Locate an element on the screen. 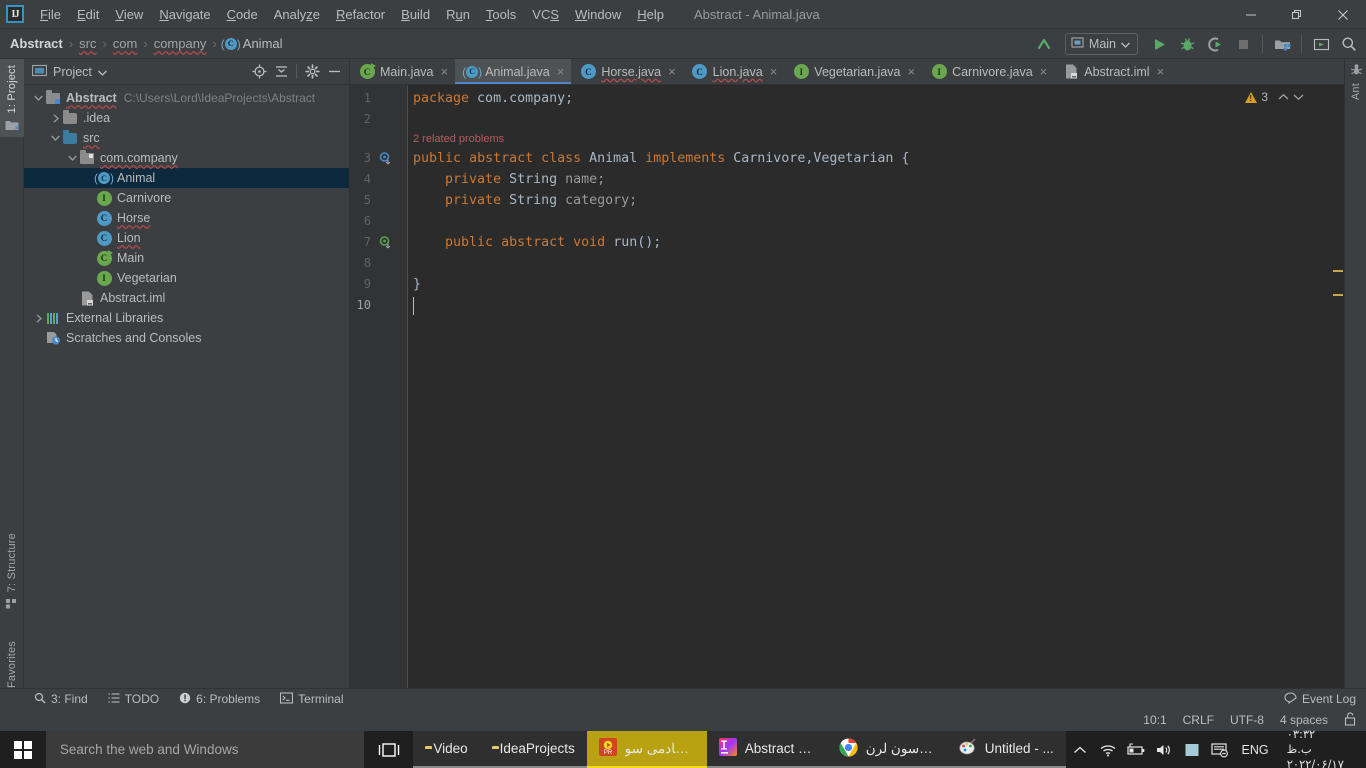  clock: ۰۳:۳۲ ب.ظ ۲۰۲۲/۰۶/۱۷ is located at coordinates (1315, 747).